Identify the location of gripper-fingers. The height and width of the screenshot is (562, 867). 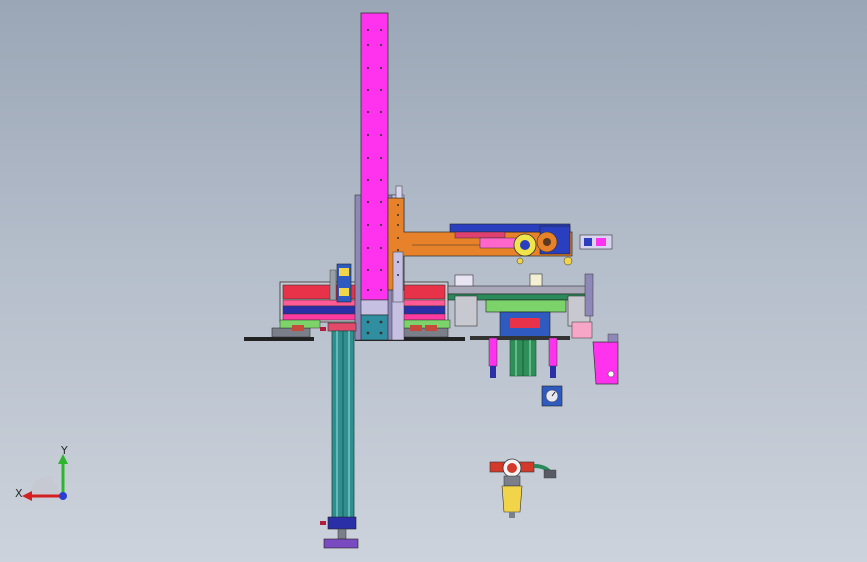
(523, 357).